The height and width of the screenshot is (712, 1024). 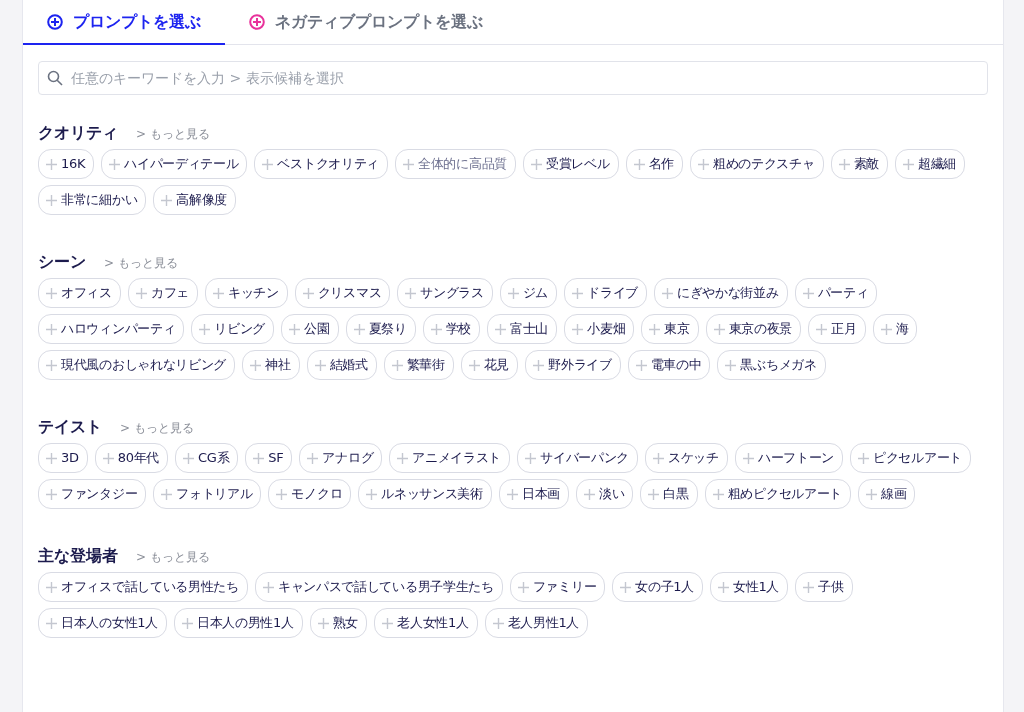 I want to click on tag-chip: 日本人の女性1人, so click(x=102, y=623).